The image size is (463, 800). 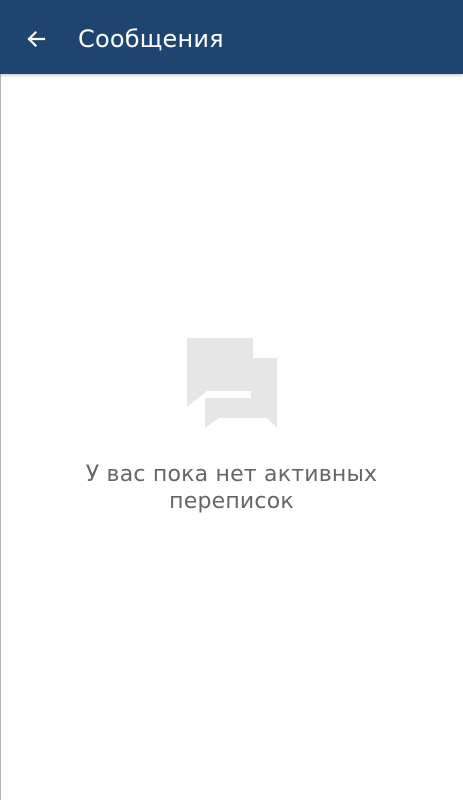 I want to click on arrow-left-icon, so click(x=36, y=39).